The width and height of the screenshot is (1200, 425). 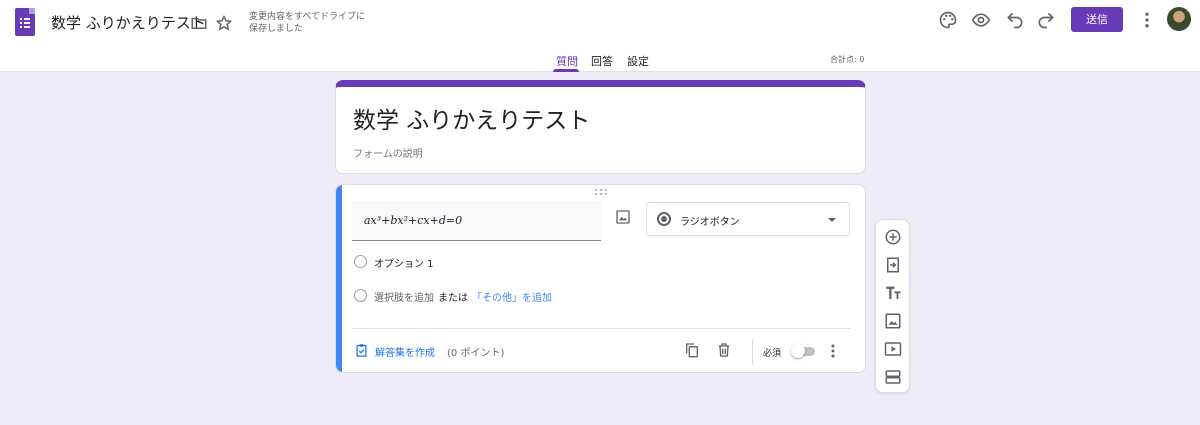 I want to click on more-vert-icon, so click(x=1147, y=20).